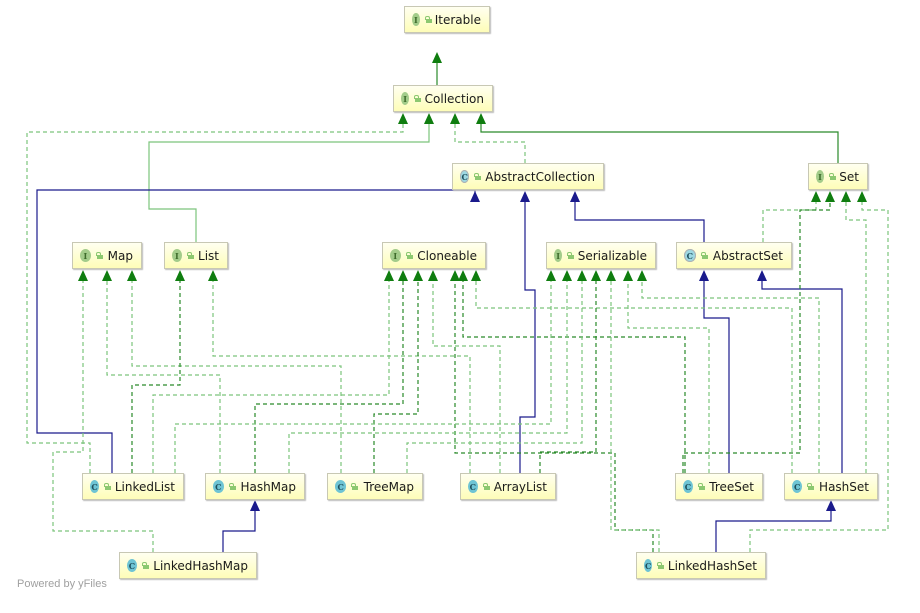 Image resolution: width=920 pixels, height=613 pixels. I want to click on edge-set-to-collection, so click(657, 138).